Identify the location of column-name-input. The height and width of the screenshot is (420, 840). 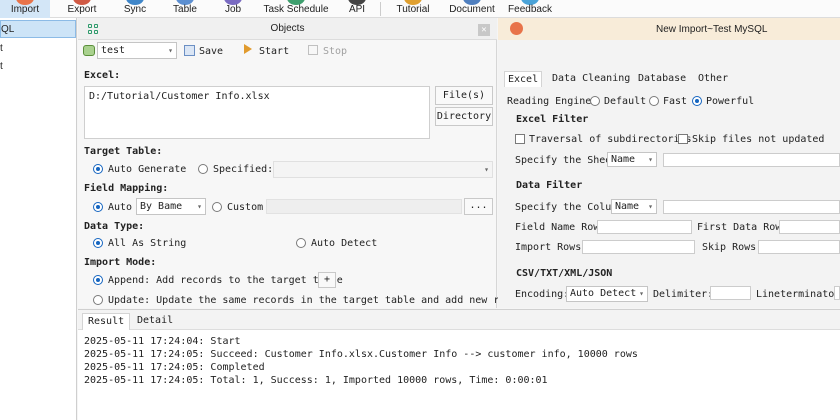
(751, 207).